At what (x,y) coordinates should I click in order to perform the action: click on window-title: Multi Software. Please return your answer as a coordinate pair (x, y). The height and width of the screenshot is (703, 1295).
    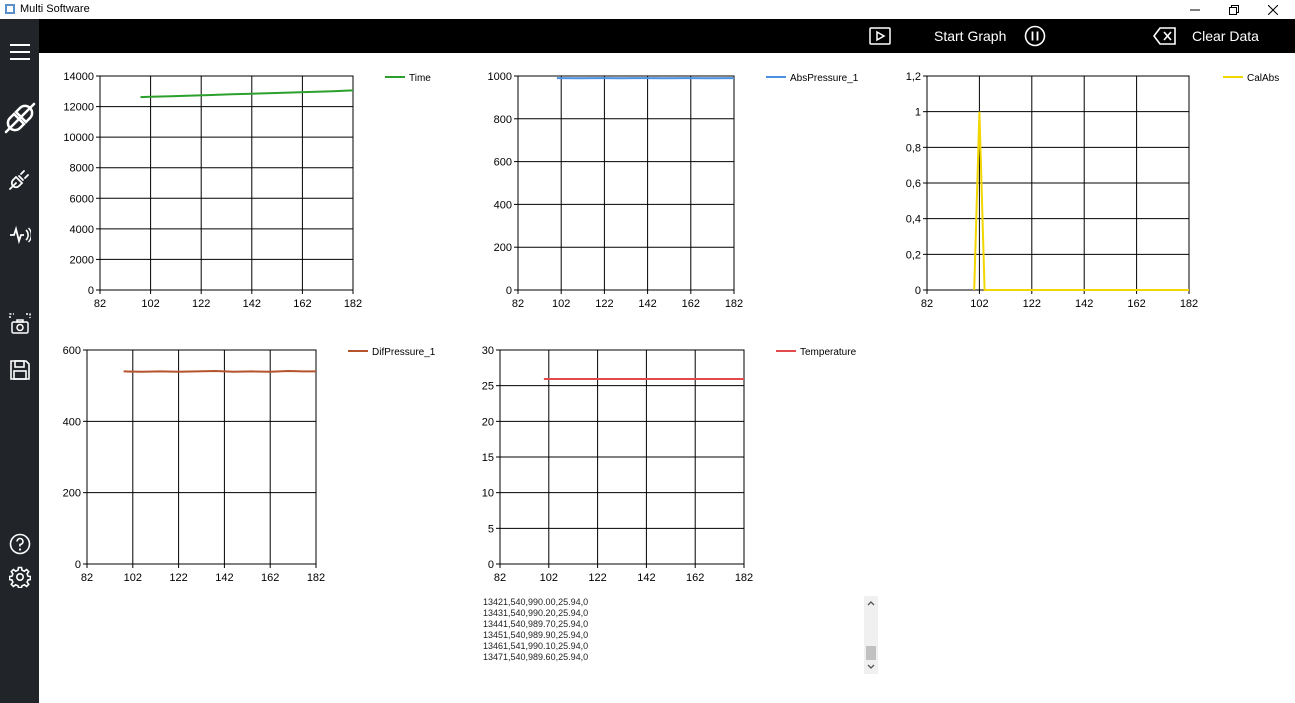
    Looking at the image, I should click on (55, 9).